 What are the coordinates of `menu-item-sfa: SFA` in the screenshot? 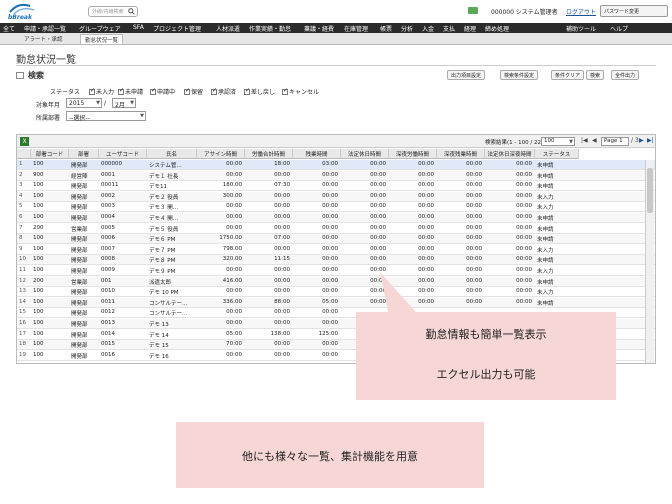 It's located at (138, 27).